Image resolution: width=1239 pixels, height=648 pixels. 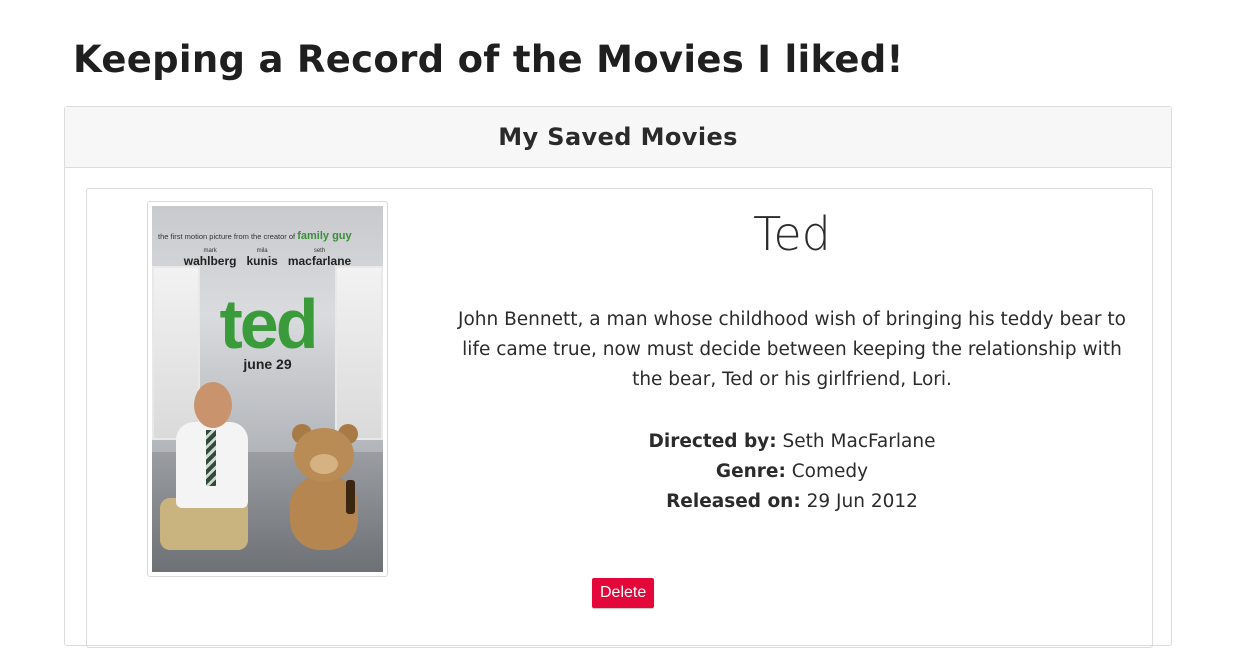 I want to click on saved-movies-header: My Saved Movies, so click(x=618, y=137).